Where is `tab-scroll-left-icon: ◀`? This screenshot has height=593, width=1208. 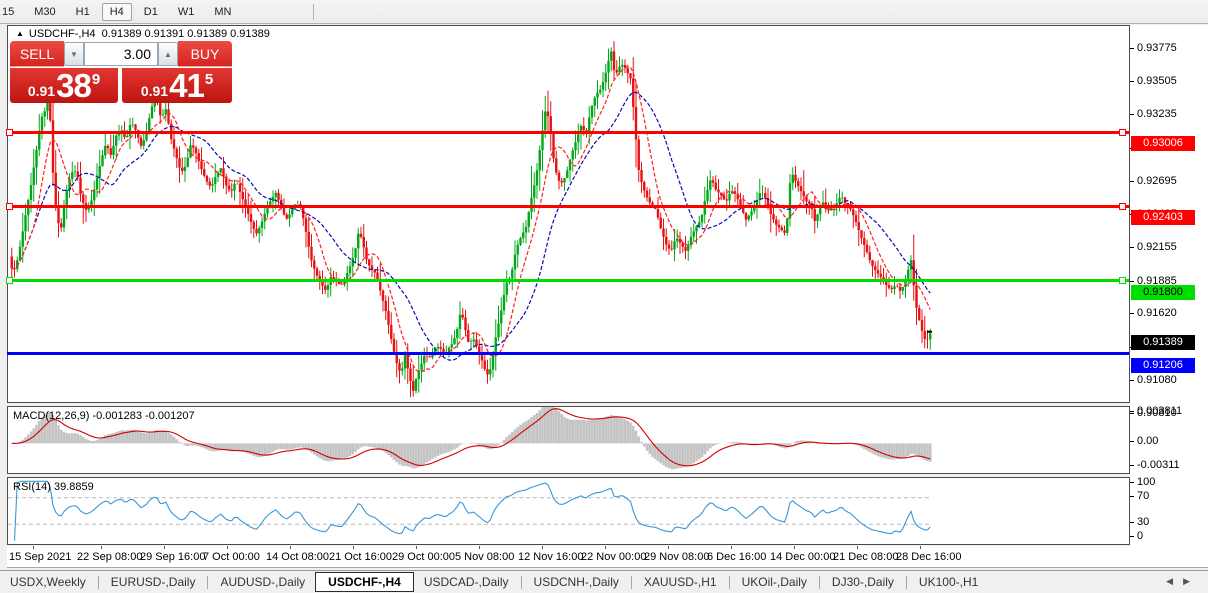
tab-scroll-left-icon: ◀ is located at coordinates (1174, 581).